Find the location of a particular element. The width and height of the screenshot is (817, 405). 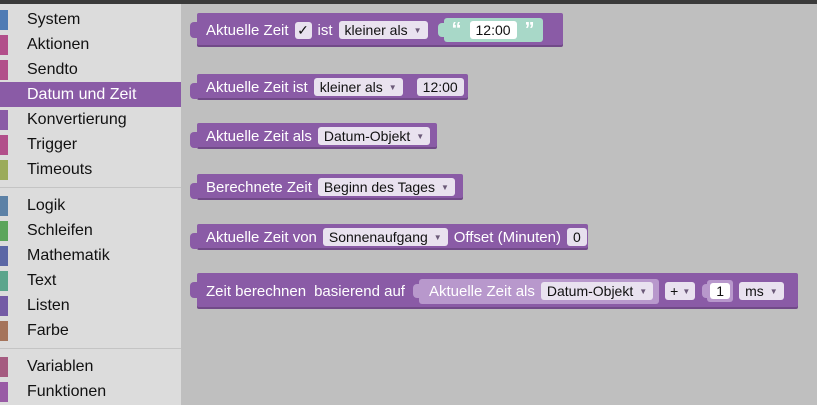

calculated-time-block: Berechnete Zeit Beginn des Tages ▼ is located at coordinates (326, 187).